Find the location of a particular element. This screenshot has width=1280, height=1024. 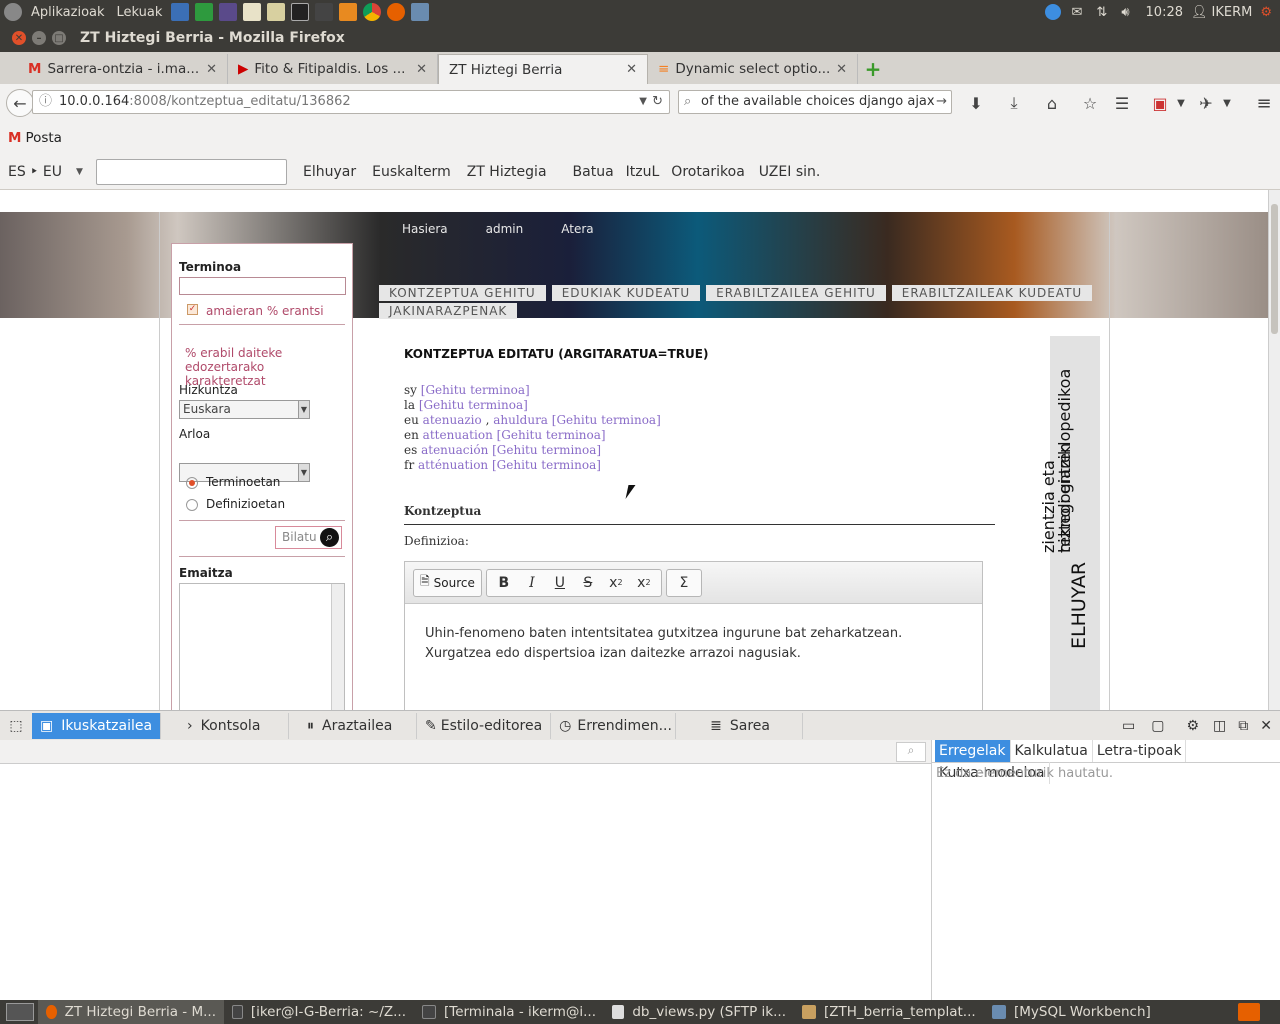

task-mysql-workbench: [MySQL Workbench] is located at coordinates (1089, 1012).